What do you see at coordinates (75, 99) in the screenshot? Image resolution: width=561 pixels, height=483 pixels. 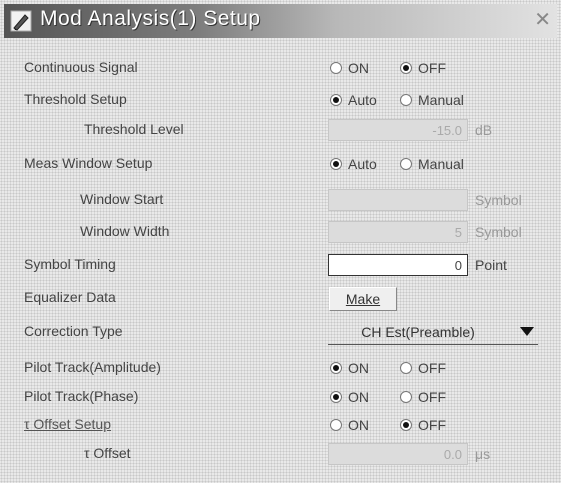 I see `threshold-setup-label: Threshold Setup` at bounding box center [75, 99].